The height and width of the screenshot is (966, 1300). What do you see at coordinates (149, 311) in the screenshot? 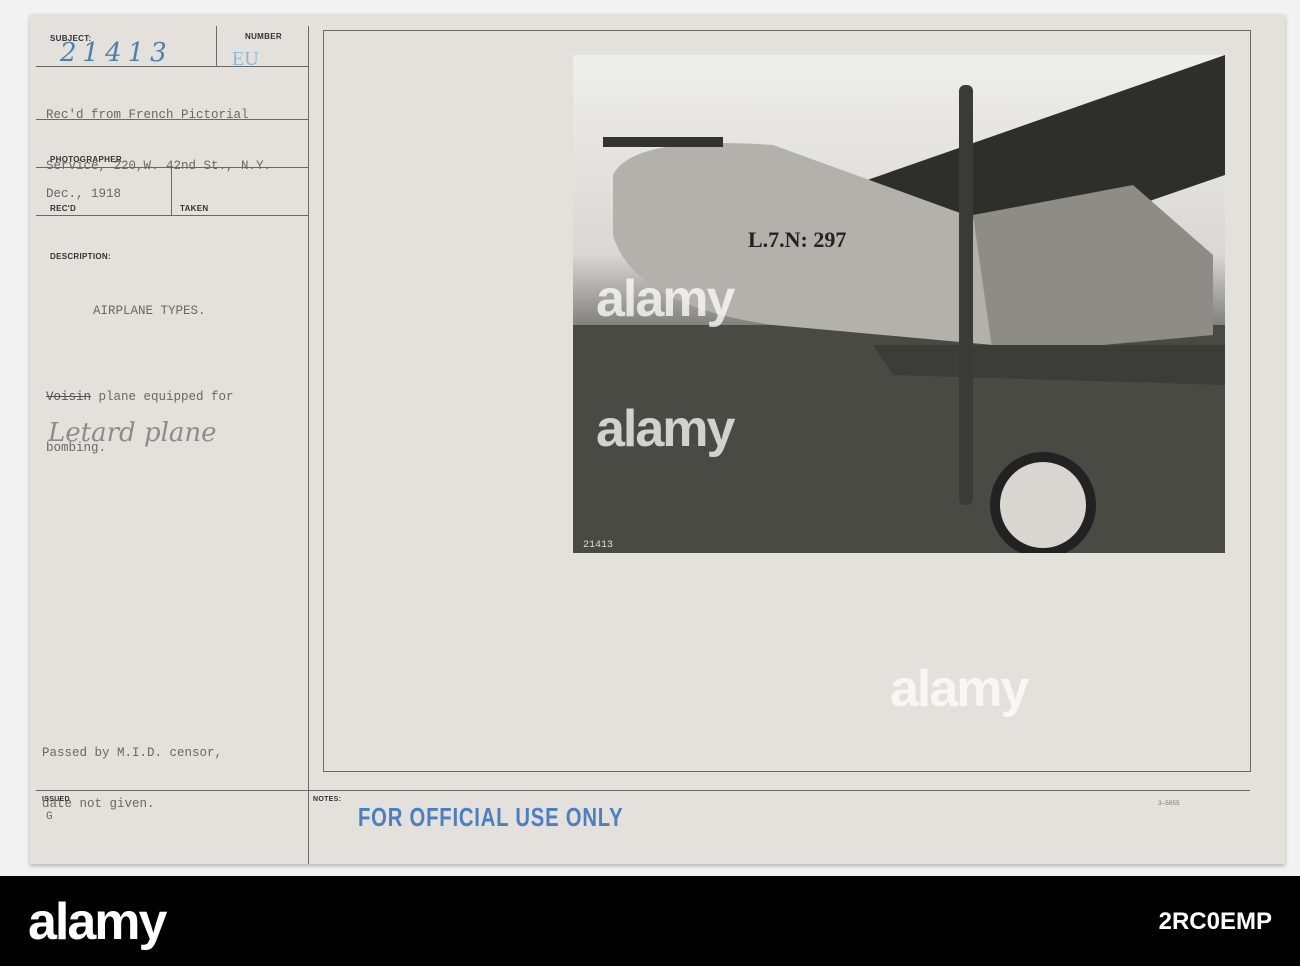
I see `description-title: AIRPLANE TYPES.` at bounding box center [149, 311].